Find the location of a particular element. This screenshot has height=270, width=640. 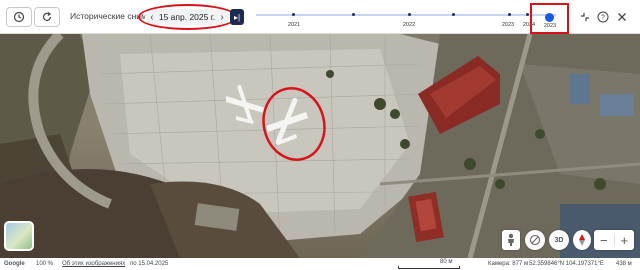

ground-elevation: 438 м is located at coordinates (624, 264).